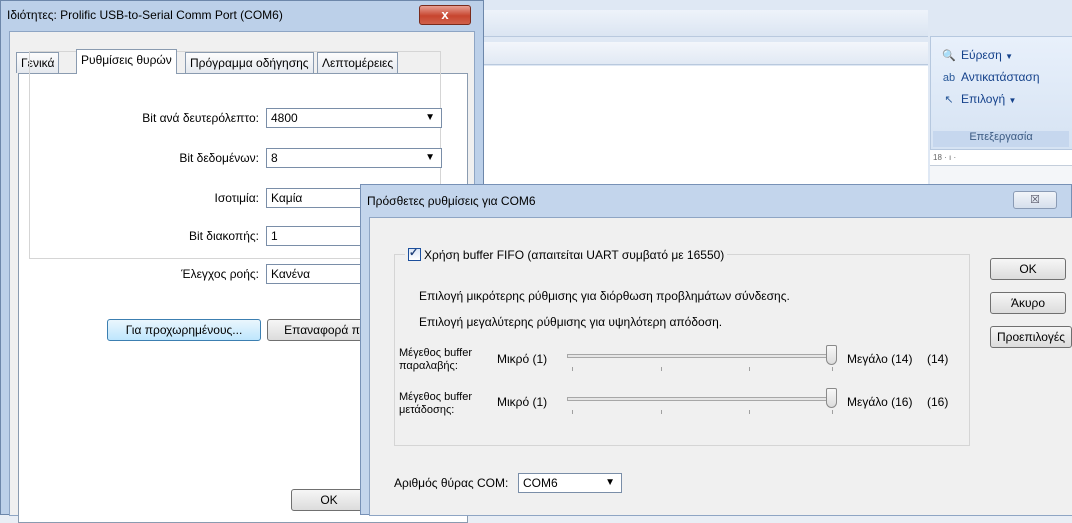  I want to click on parity-label: Ισοτιμία:, so click(236, 198).